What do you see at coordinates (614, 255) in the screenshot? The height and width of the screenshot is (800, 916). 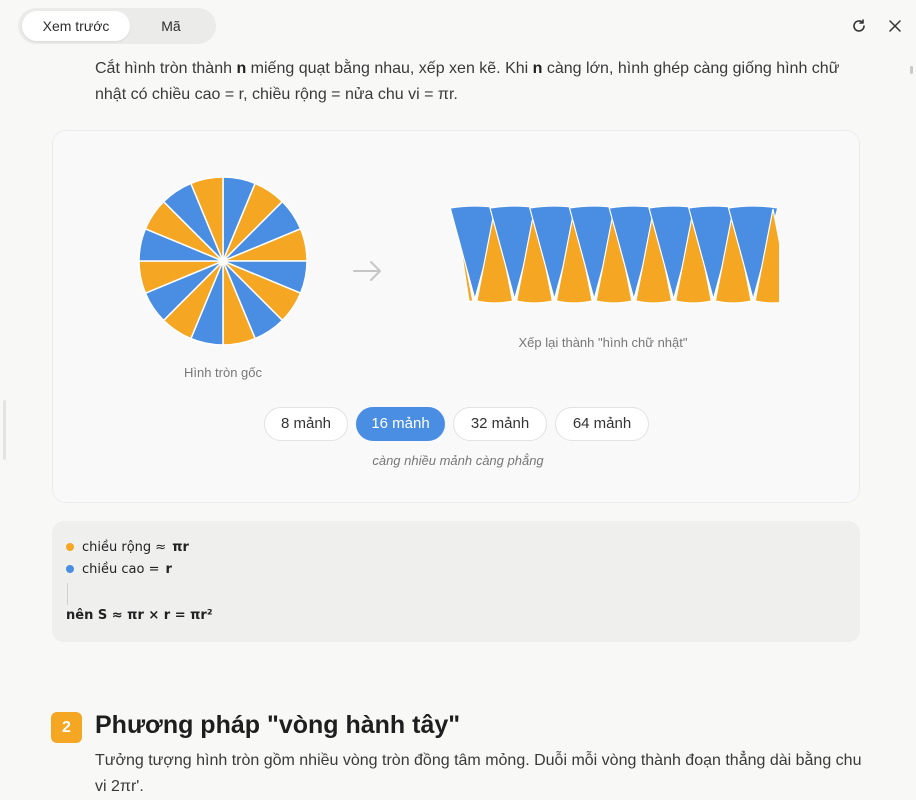 I see `rearranged-rectangle-diagram` at bounding box center [614, 255].